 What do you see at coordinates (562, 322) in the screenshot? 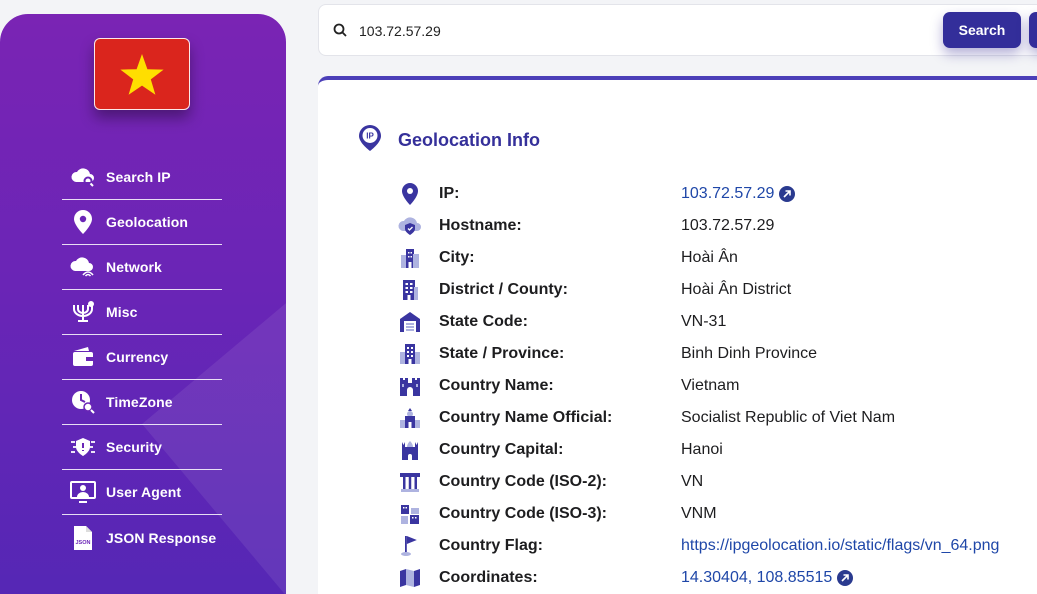
I see `info-row-state-code: State Code: VN-31` at bounding box center [562, 322].